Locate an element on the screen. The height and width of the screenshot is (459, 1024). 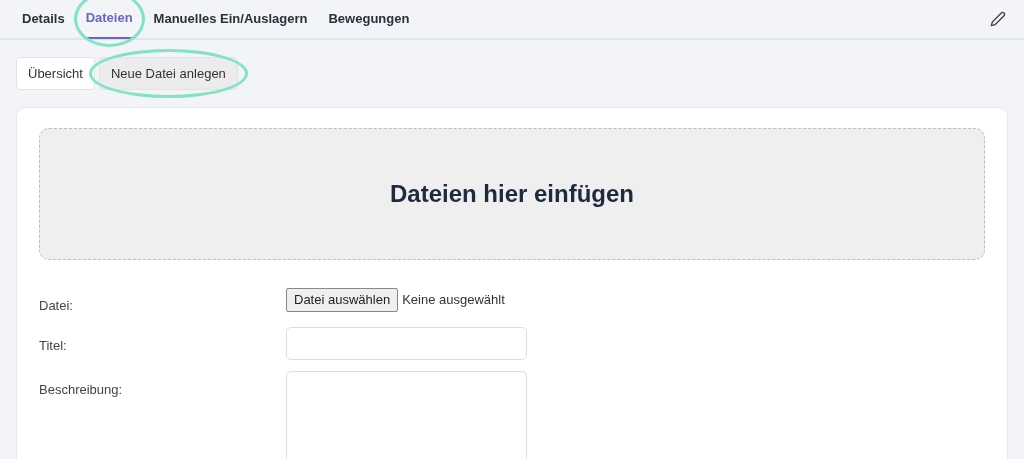
field-label: Titel: is located at coordinates (53, 345).